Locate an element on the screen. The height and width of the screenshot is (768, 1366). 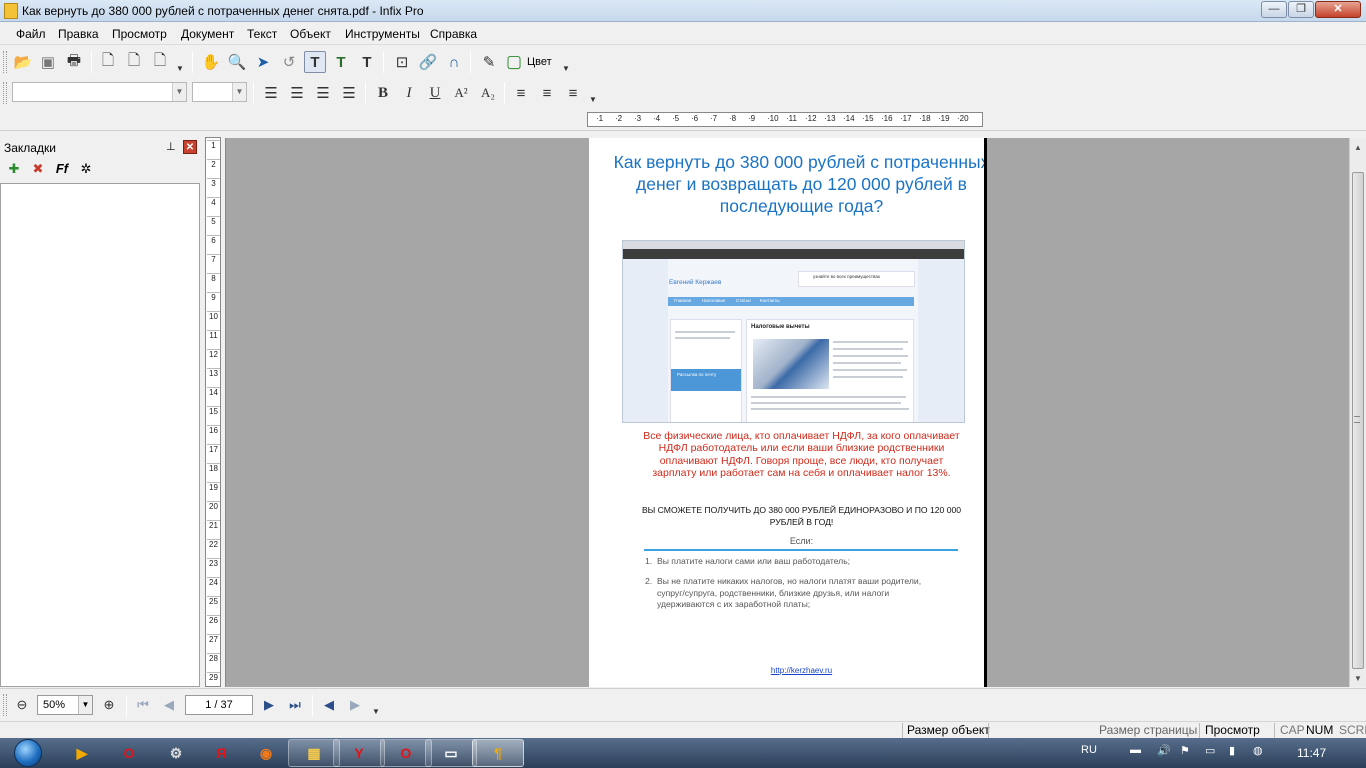
subscript-button: A₂ is located at coordinates (488, 93).